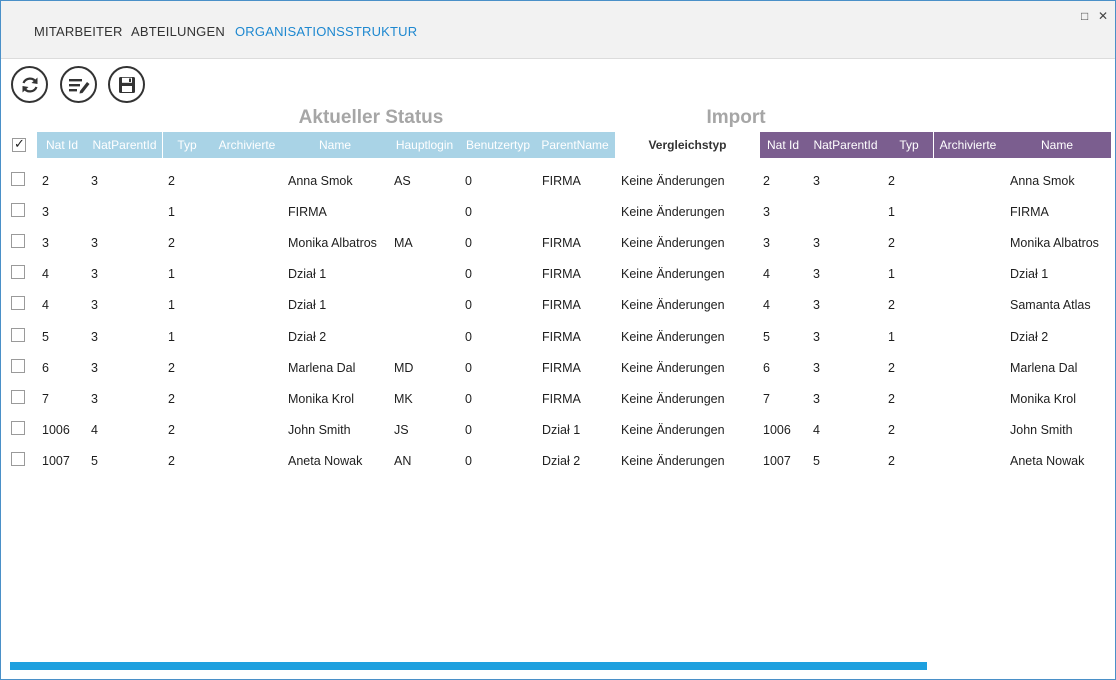 This screenshot has width=1116, height=680. Describe the element at coordinates (933, 145) in the screenshot. I see `header-separator` at that location.